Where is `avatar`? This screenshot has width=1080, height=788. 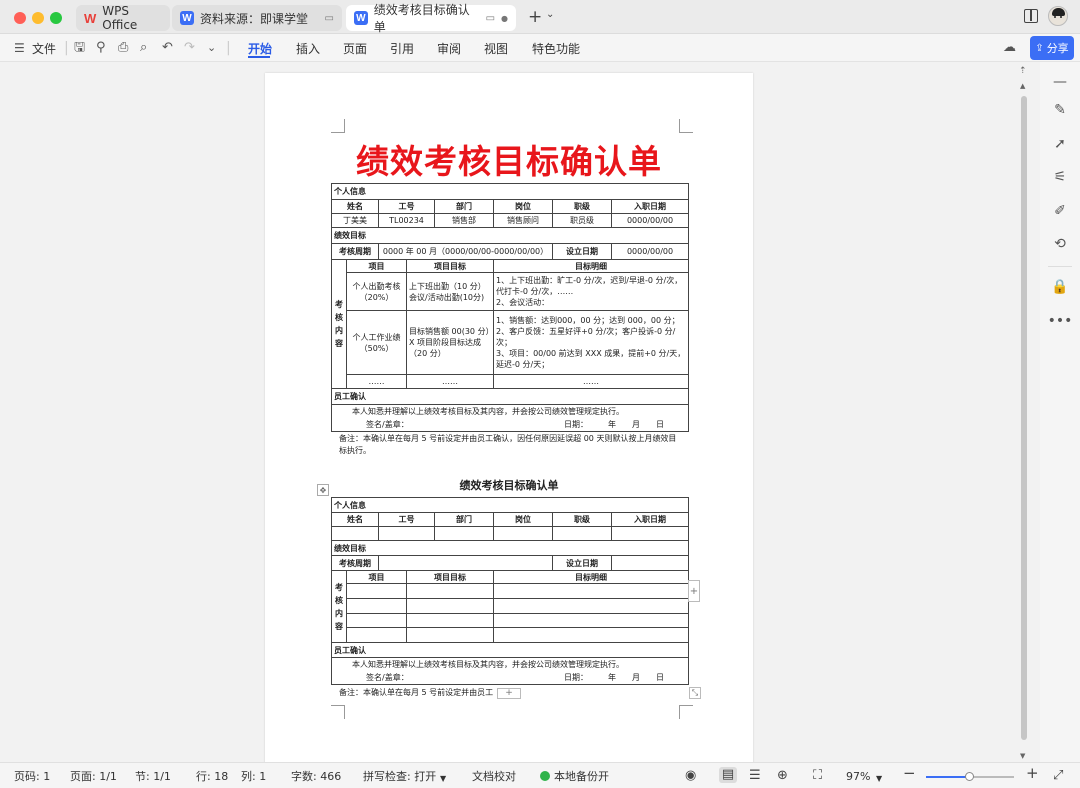 avatar is located at coordinates (1058, 16).